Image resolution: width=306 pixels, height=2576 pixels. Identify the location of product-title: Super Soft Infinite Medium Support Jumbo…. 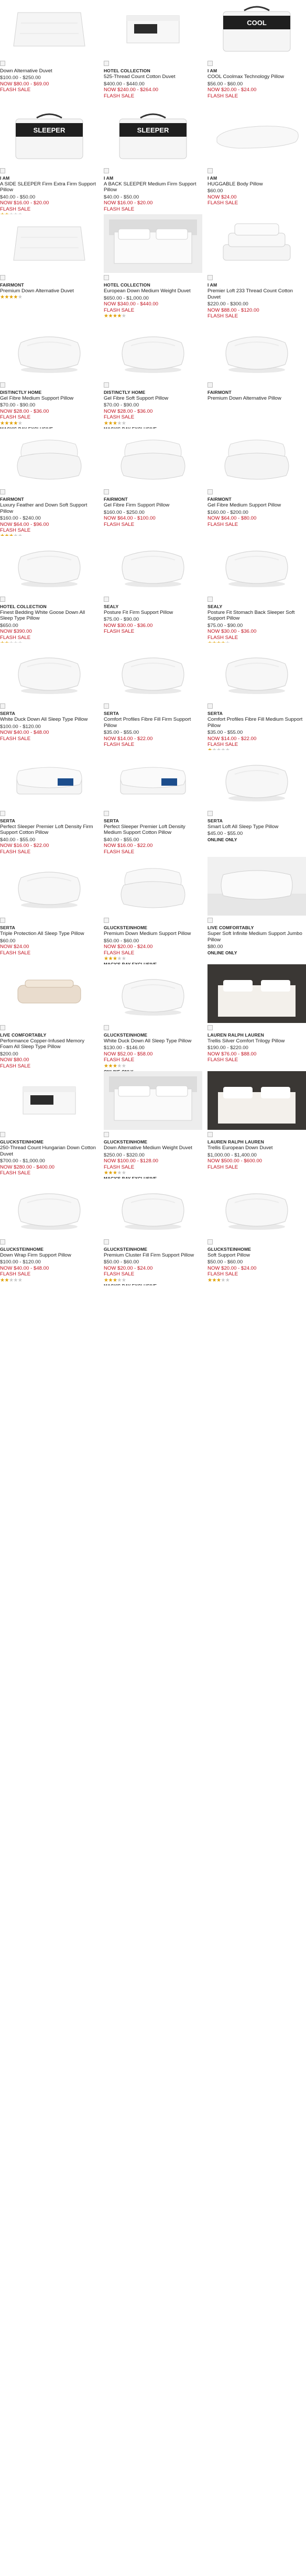
(256, 937).